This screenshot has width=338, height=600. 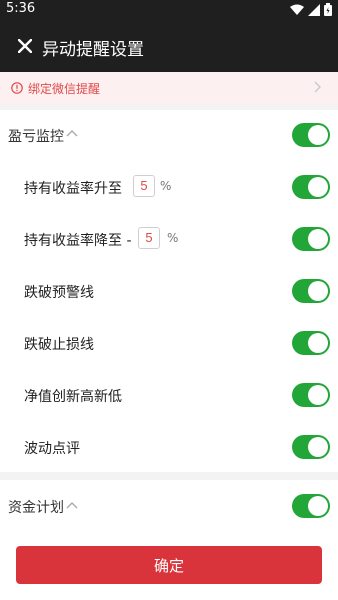 I want to click on status-icons, so click(x=311, y=9).